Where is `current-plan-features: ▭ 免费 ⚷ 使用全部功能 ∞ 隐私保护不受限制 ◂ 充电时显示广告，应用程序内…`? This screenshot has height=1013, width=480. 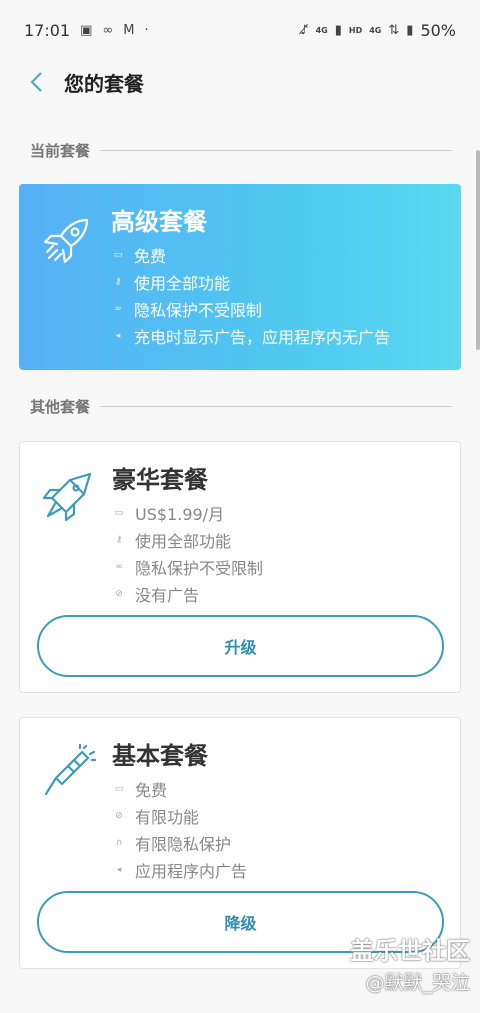
current-plan-features: ▭ 免费 ⚷ 使用全部功能 ∞ 隐私保护不受限制 ◂ 充电时显示广告，应用程序内… is located at coordinates (251, 295).